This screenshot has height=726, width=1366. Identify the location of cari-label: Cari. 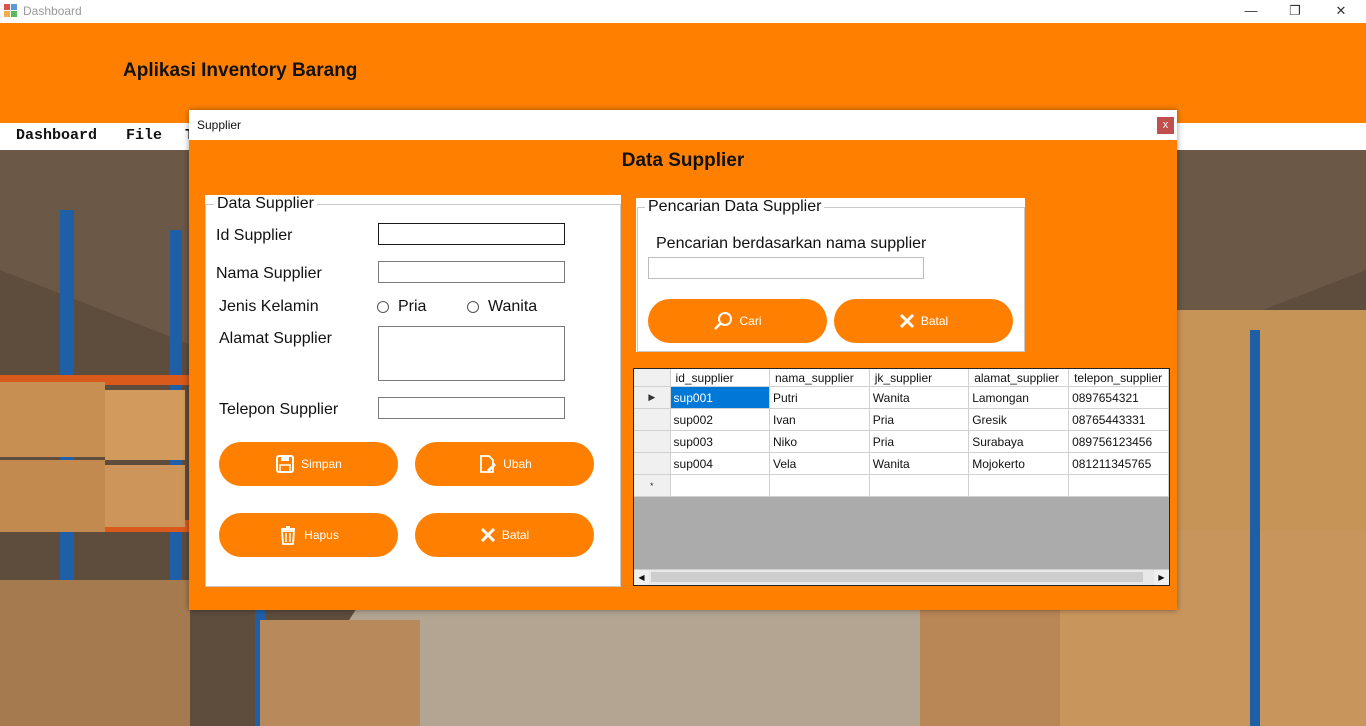
(750, 321).